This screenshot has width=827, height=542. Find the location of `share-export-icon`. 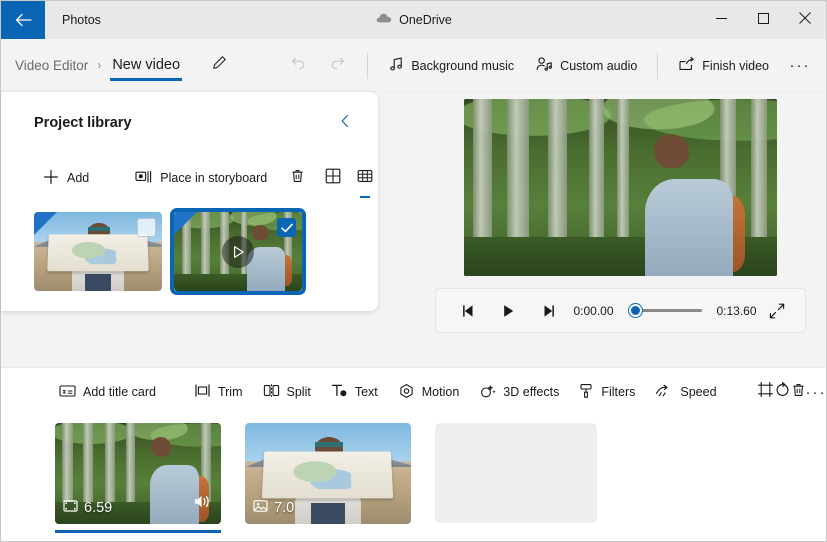

share-export-icon is located at coordinates (686, 65).